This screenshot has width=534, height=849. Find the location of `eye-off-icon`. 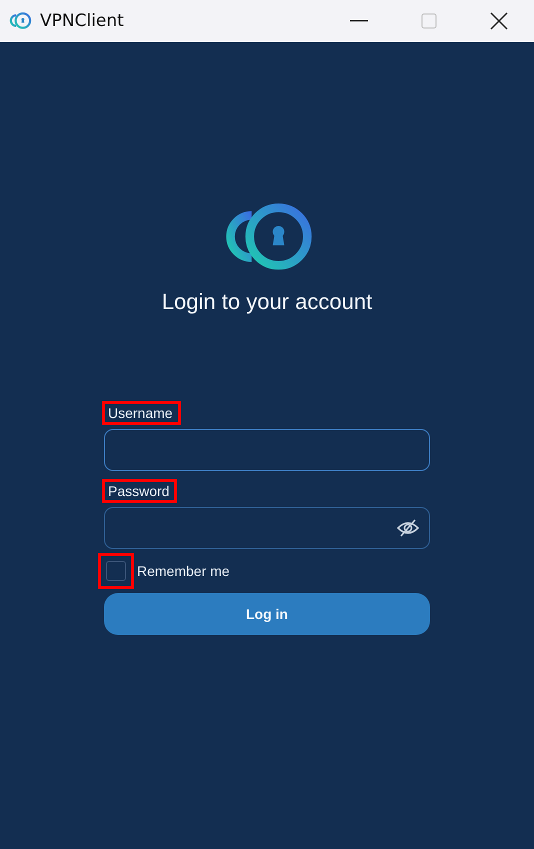

eye-off-icon is located at coordinates (408, 528).